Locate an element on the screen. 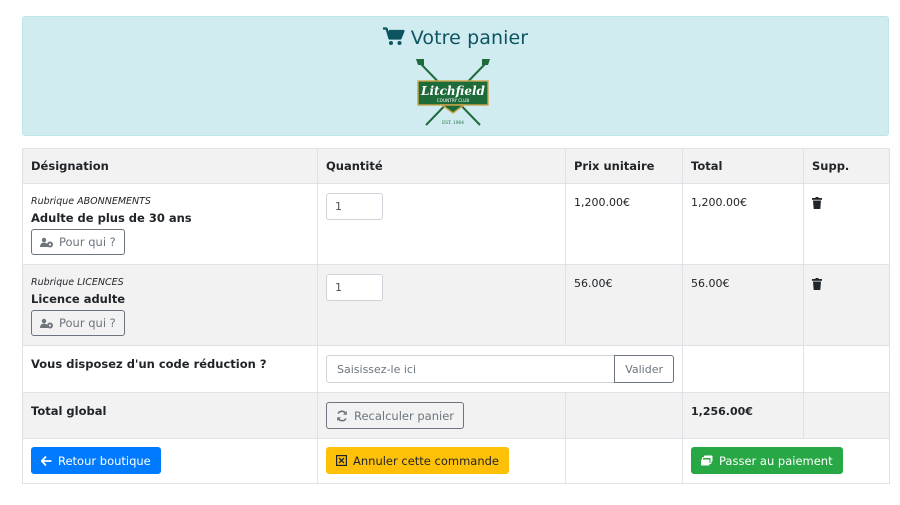 This screenshot has width=900, height=505. proceed-to-payment-button: Passer au paiement is located at coordinates (767, 460).